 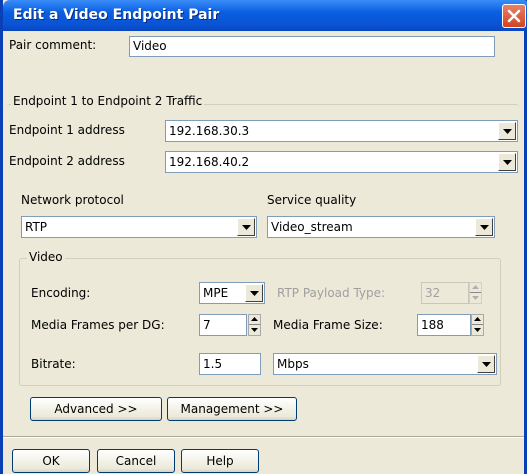 What do you see at coordinates (230, 364) in the screenshot?
I see `bitrate-input: 1.5` at bounding box center [230, 364].